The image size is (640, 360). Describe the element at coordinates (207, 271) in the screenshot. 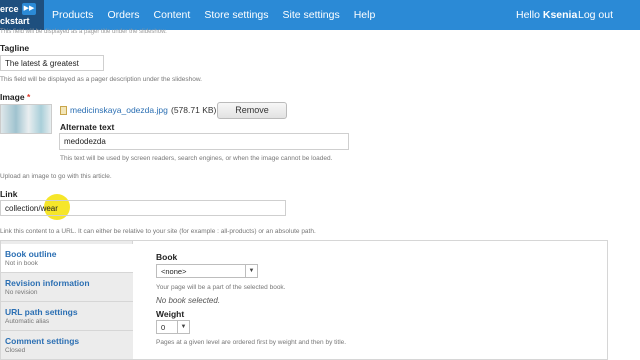

I see `book-select: <none> ▼` at that location.